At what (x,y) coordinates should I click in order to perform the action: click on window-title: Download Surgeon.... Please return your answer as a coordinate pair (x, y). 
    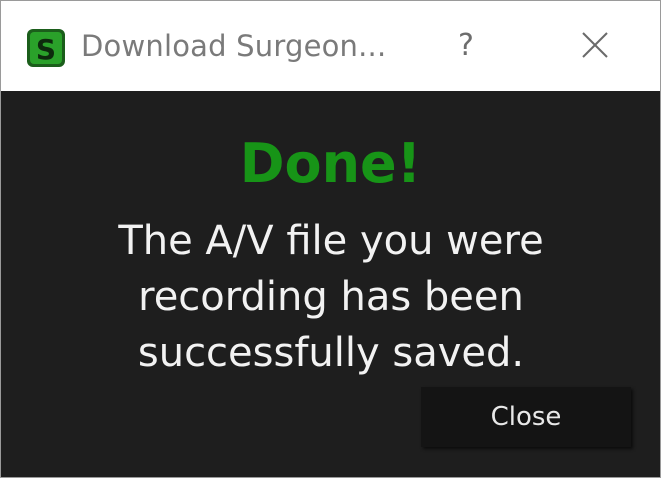
    Looking at the image, I should click on (234, 46).